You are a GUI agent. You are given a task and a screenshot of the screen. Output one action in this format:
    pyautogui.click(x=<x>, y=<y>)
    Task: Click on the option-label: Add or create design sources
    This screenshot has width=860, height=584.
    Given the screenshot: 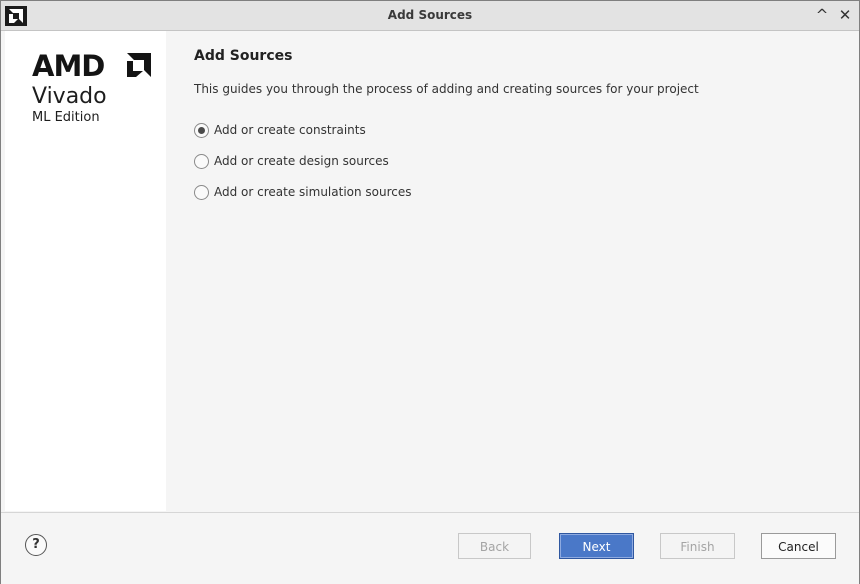 What is the action you would take?
    pyautogui.click(x=301, y=161)
    